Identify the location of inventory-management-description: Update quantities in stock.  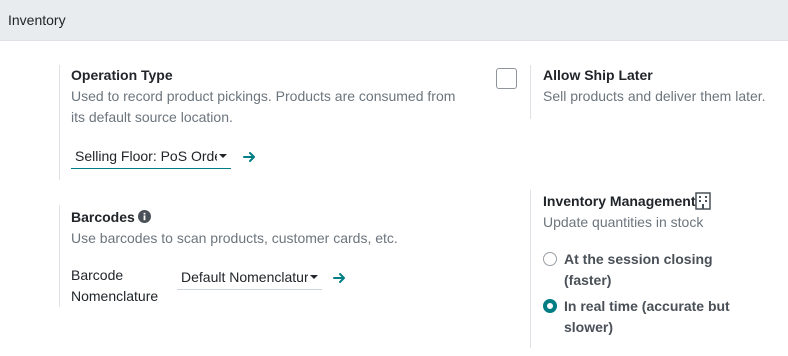
(623, 222).